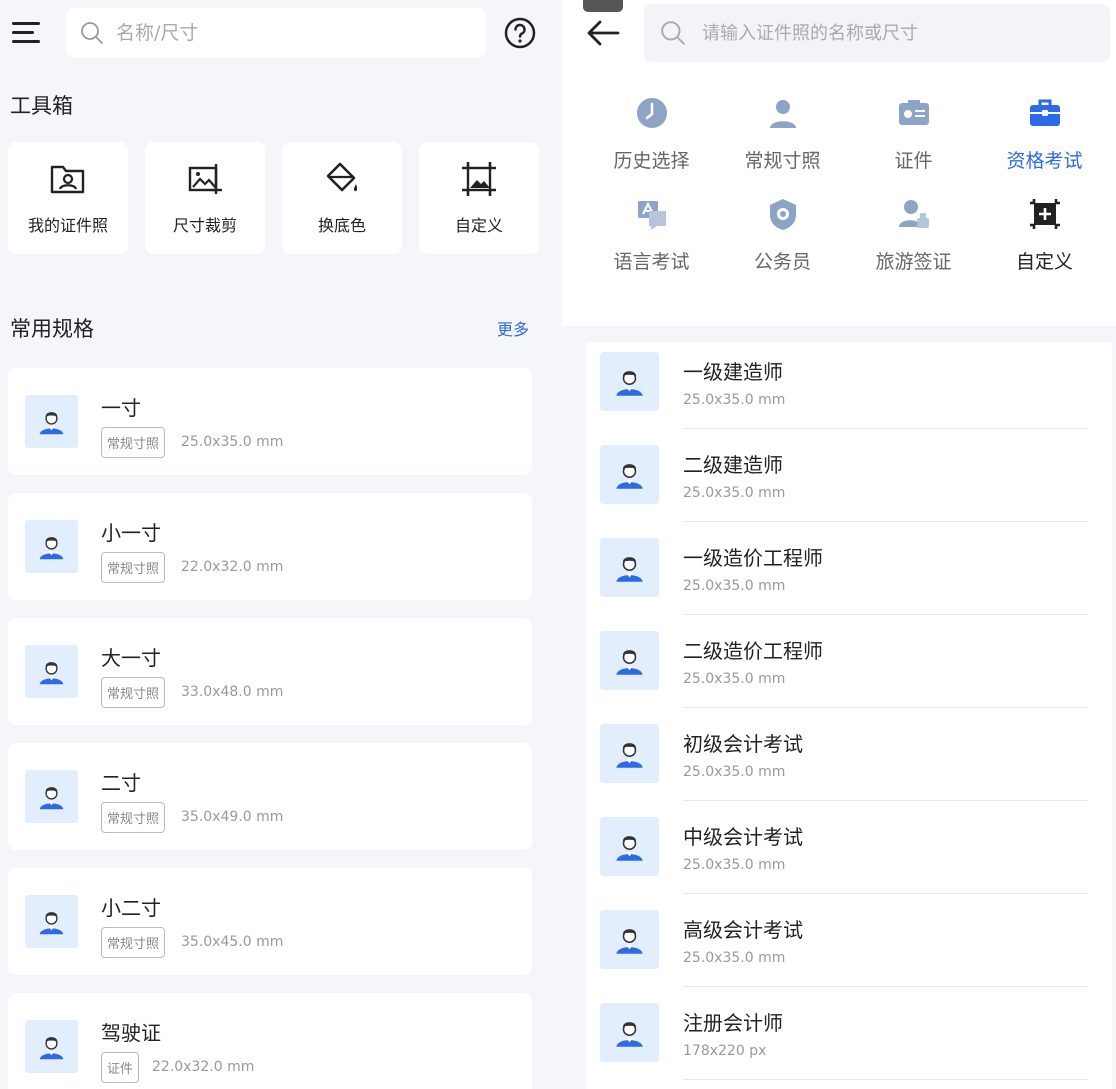 Image resolution: width=1116 pixels, height=1089 pixels. What do you see at coordinates (849, 574) in the screenshot?
I see `list-item: 一级造价工程师 25.0x35.0 mm` at bounding box center [849, 574].